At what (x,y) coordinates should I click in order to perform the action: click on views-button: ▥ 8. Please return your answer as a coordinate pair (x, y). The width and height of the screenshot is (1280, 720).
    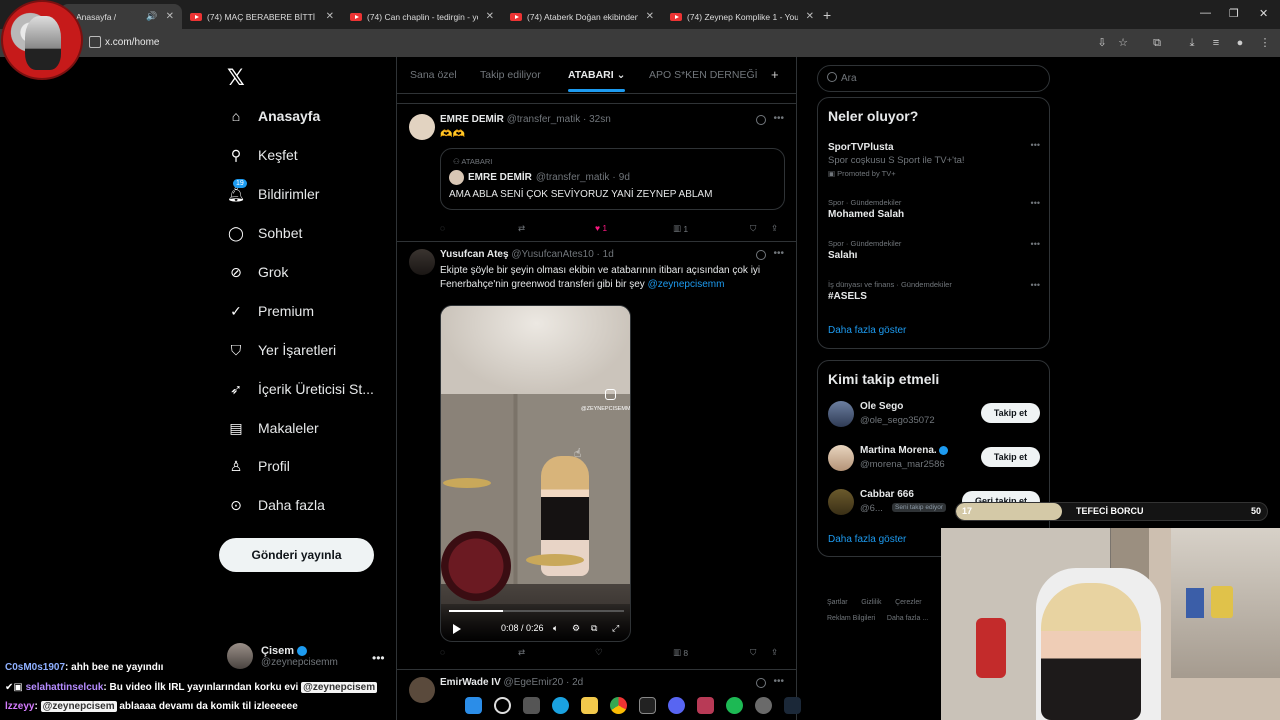
    Looking at the image, I should click on (680, 652).